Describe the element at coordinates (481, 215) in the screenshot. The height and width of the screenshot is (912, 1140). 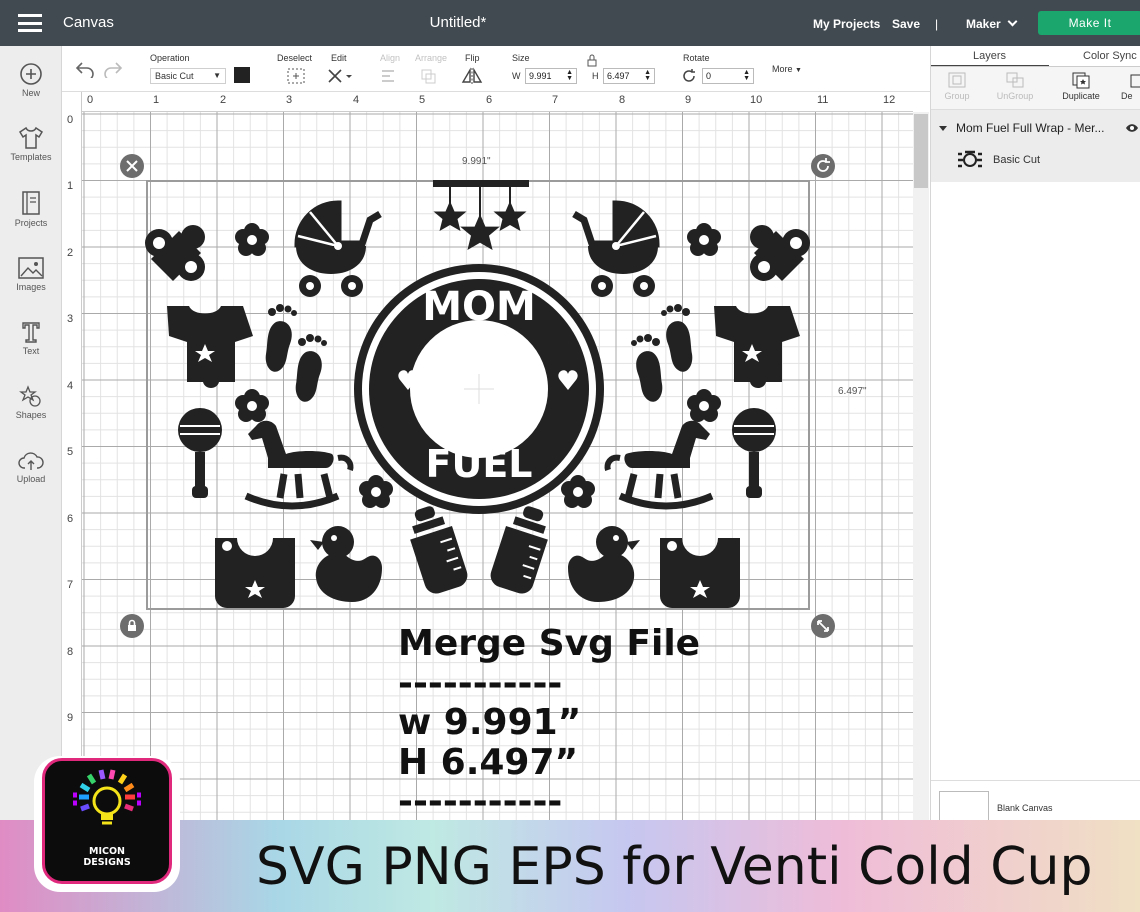
I see `mobile-graphic` at that location.